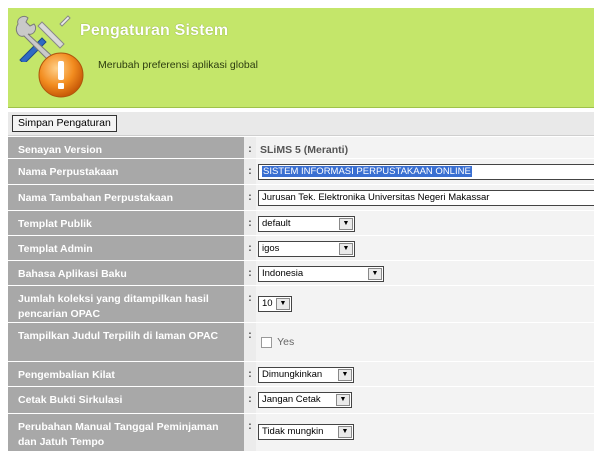  I want to click on promoted-titles-checkbox, so click(266, 342).